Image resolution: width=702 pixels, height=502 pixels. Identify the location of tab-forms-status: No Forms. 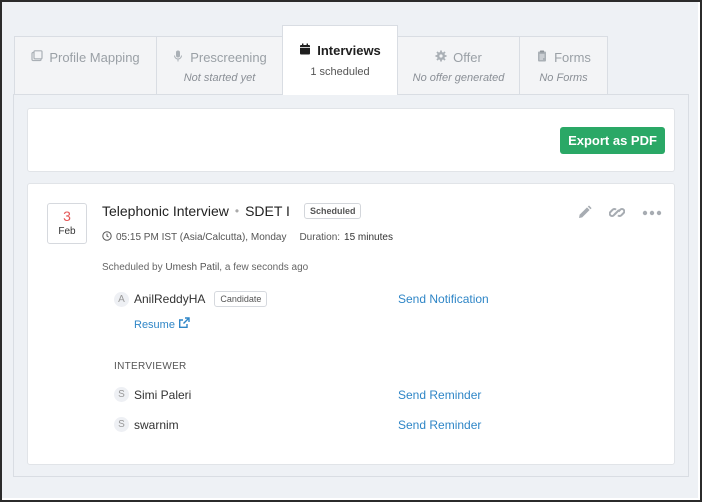
(563, 78).